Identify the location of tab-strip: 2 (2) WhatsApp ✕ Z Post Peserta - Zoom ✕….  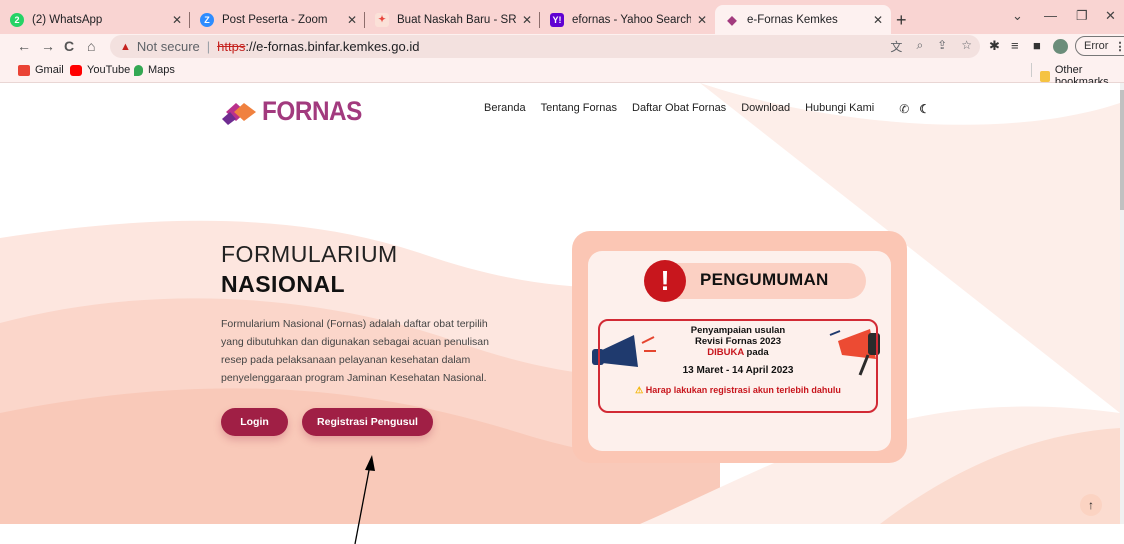
(562, 17).